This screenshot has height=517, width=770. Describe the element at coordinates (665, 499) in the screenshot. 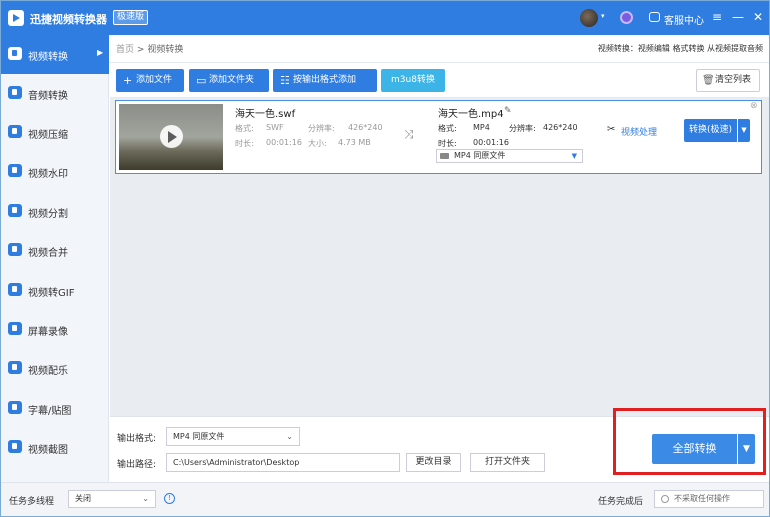

I see `radio-icon` at that location.